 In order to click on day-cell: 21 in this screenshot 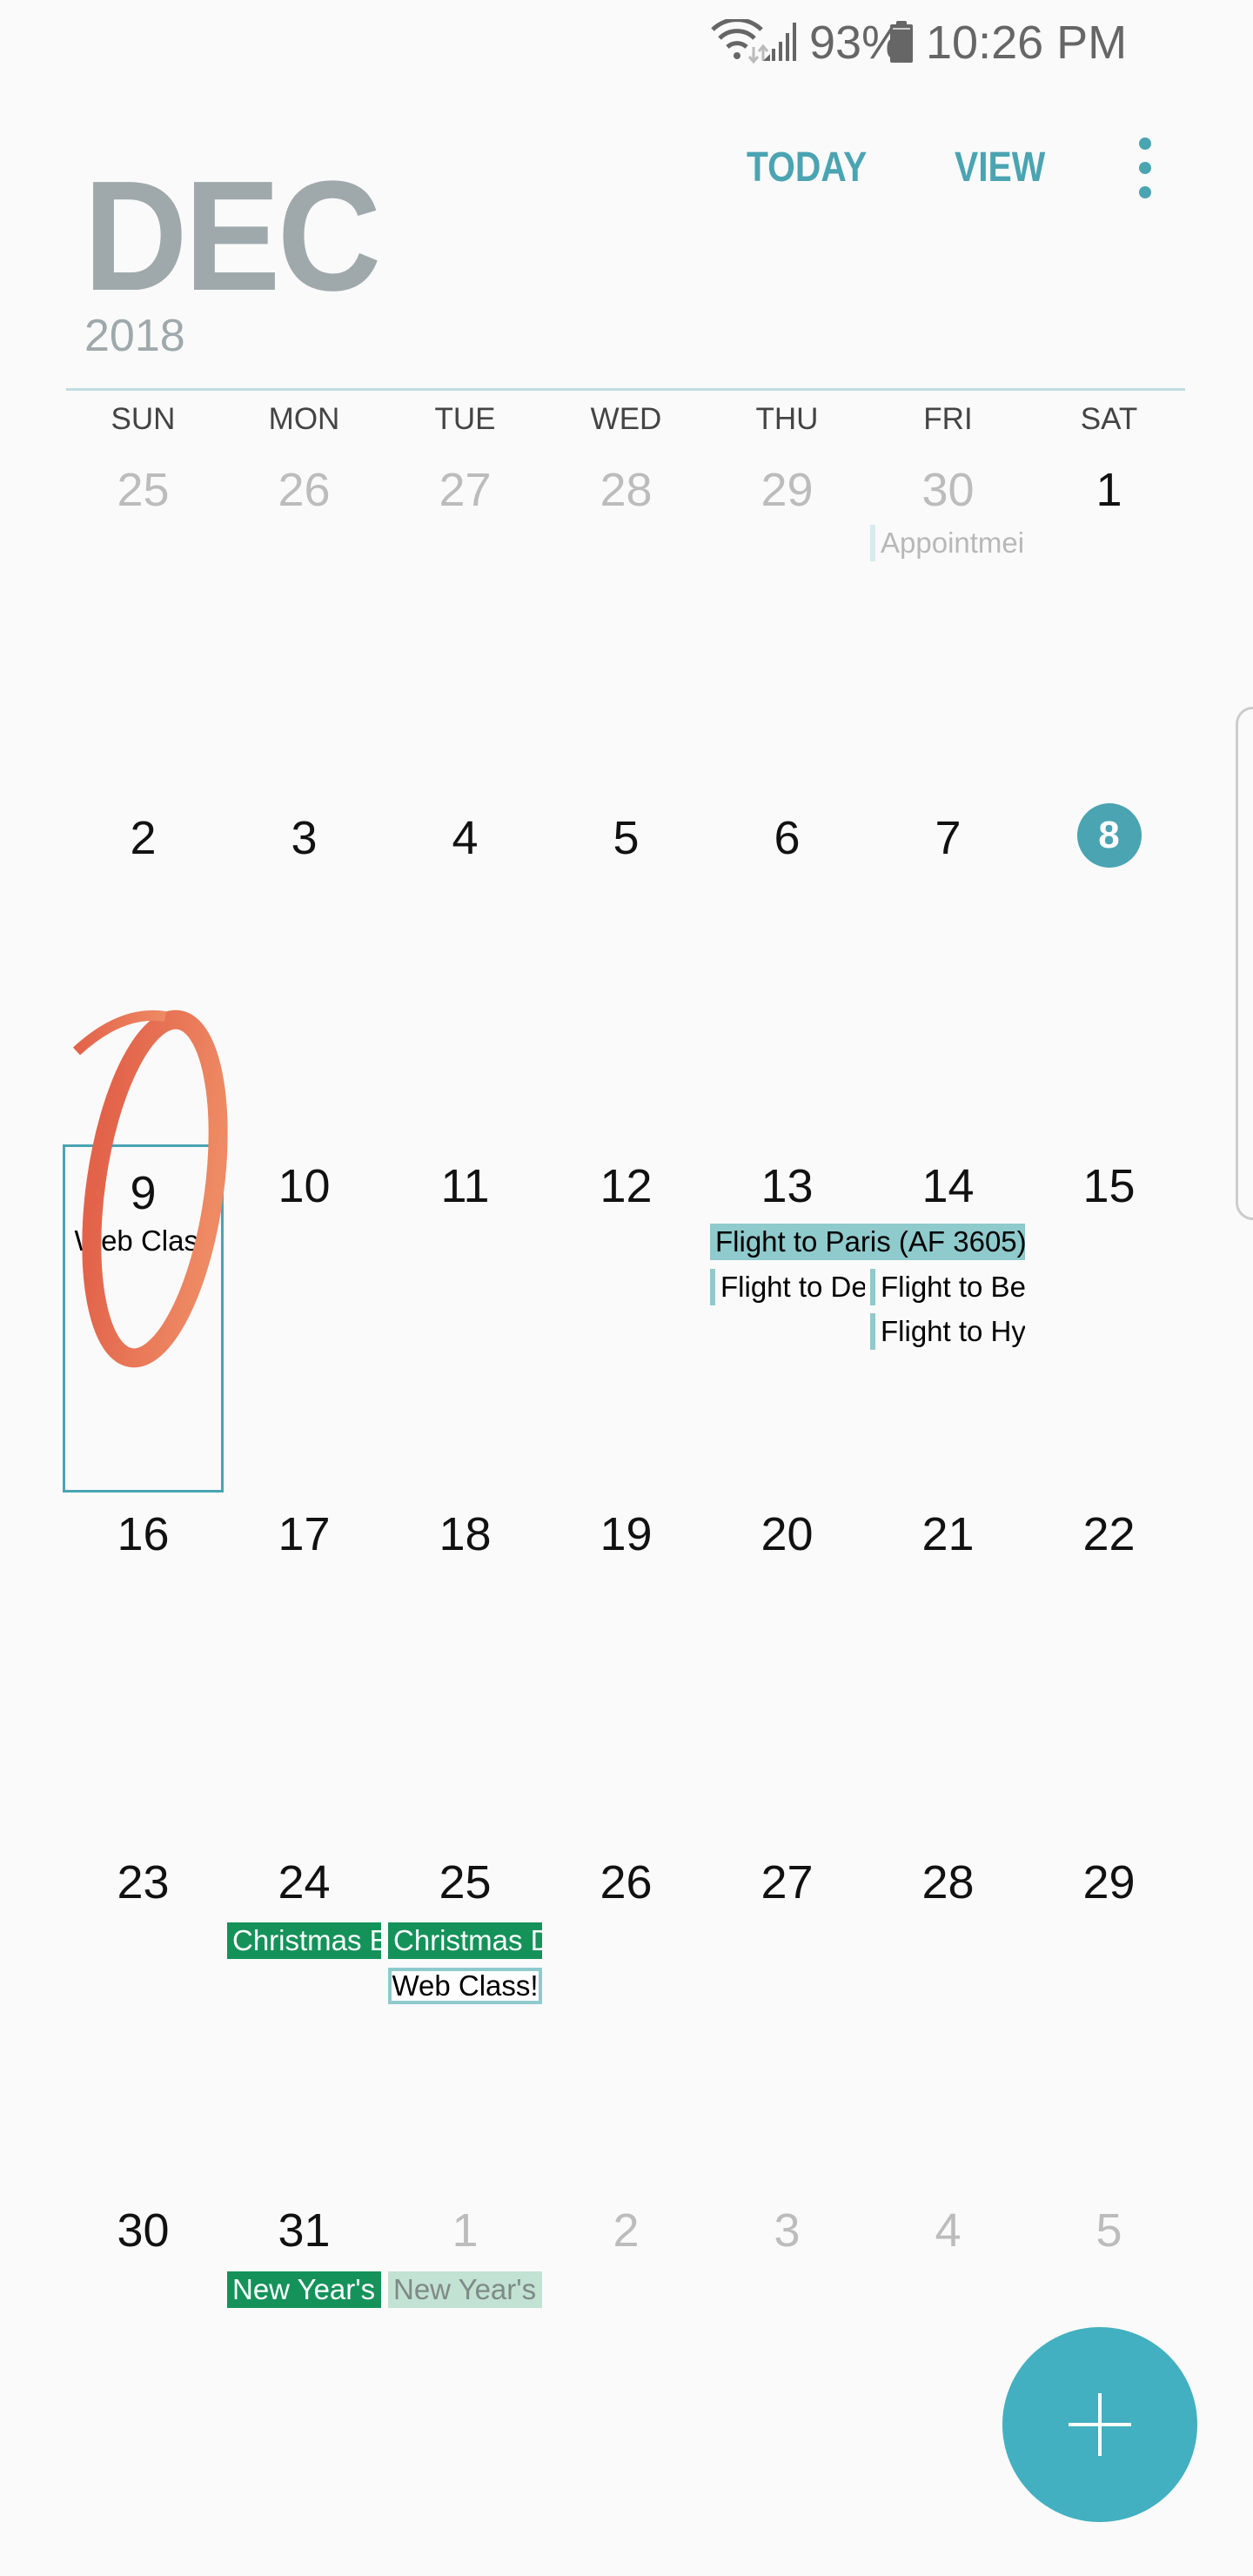, I will do `click(948, 1662)`.